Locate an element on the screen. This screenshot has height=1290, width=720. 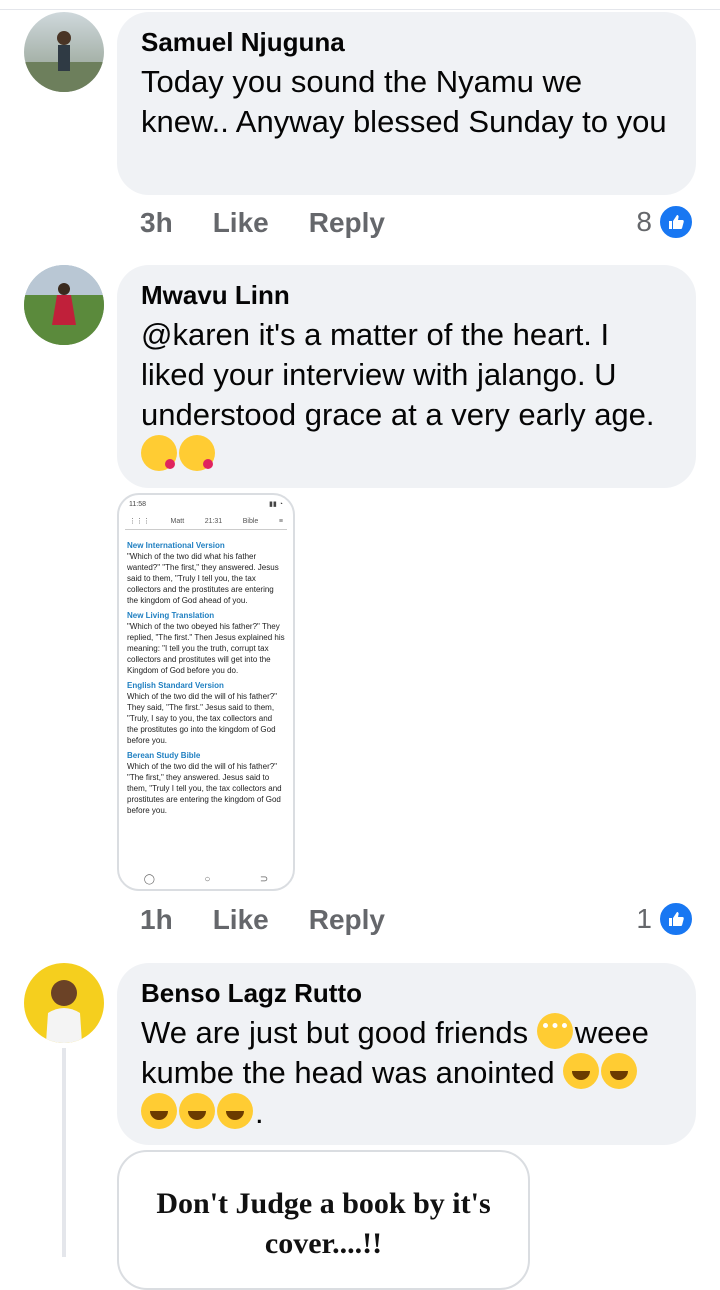
tab-mode: Bible is located at coordinates (250, 521).